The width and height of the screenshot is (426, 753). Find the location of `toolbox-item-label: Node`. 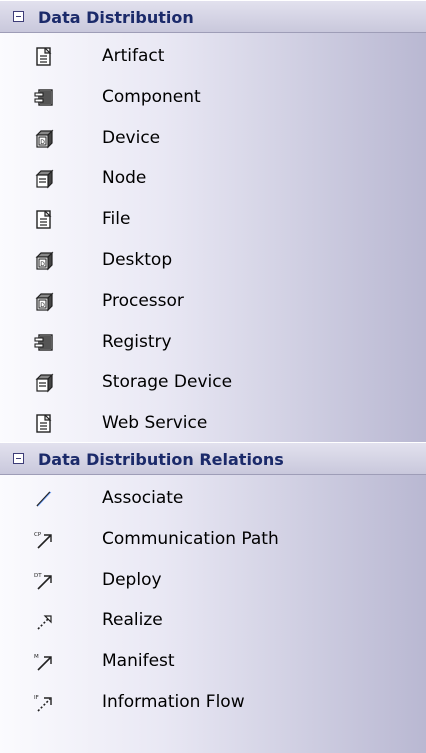

toolbox-item-label: Node is located at coordinates (124, 178).